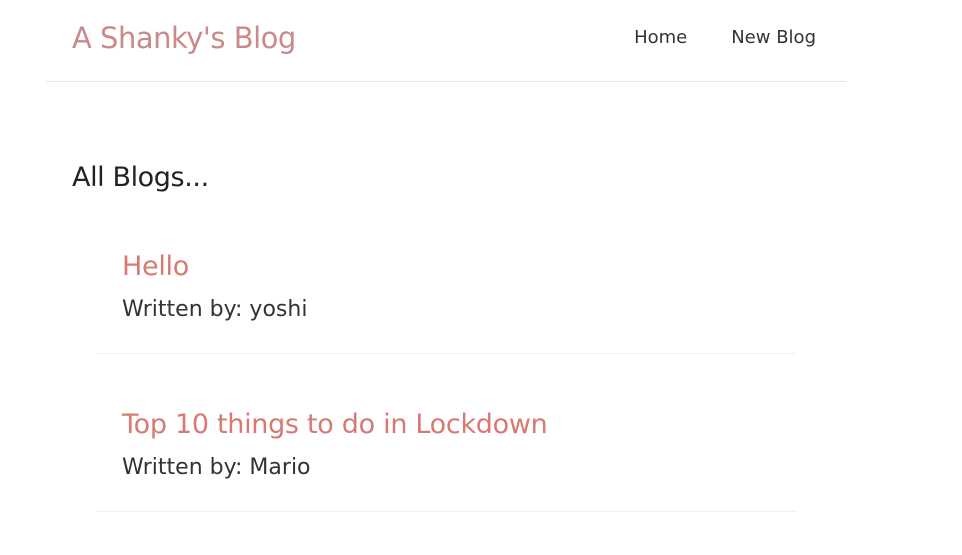 The width and height of the screenshot is (962, 555). Describe the element at coordinates (725, 38) in the screenshot. I see `nav-links: Home New Blog` at that location.